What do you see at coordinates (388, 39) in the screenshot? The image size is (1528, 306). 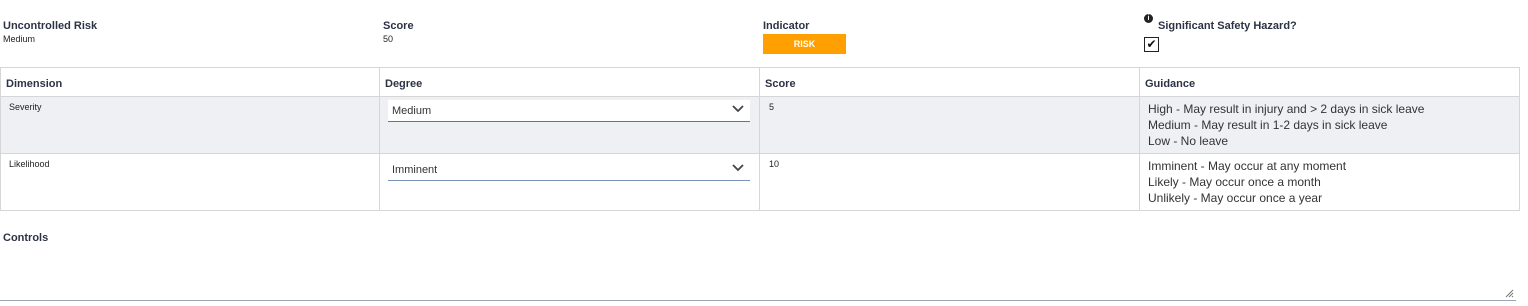 I see `score-value: 50` at bounding box center [388, 39].